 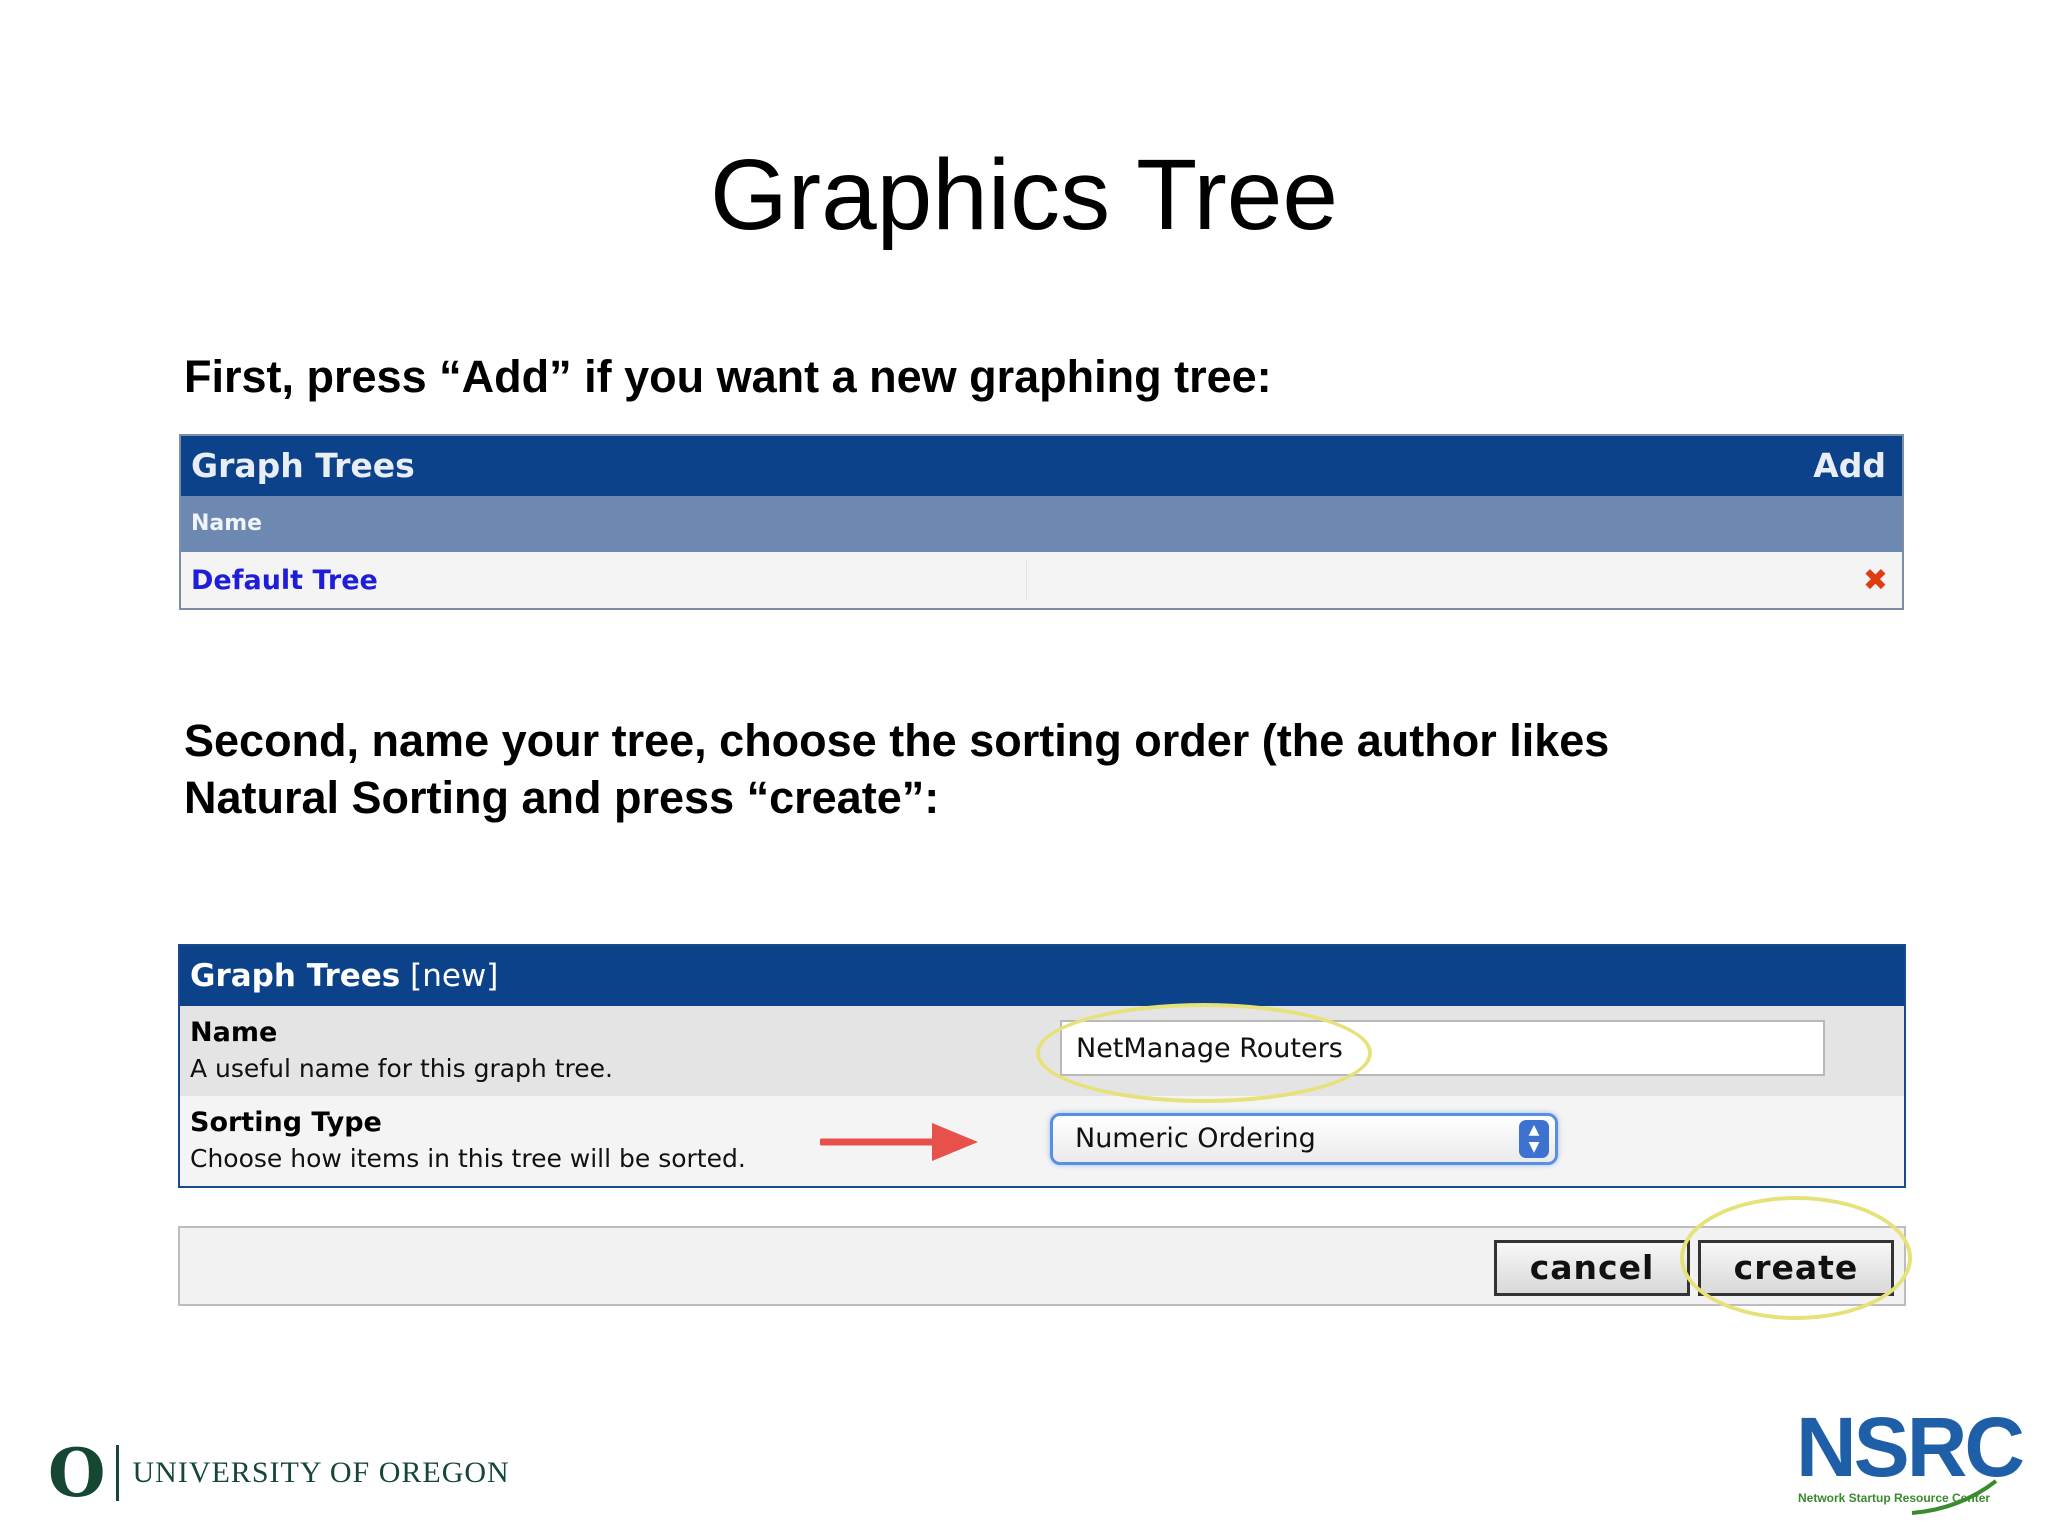 I want to click on close-x-icon: ✖, so click(x=1875, y=580).